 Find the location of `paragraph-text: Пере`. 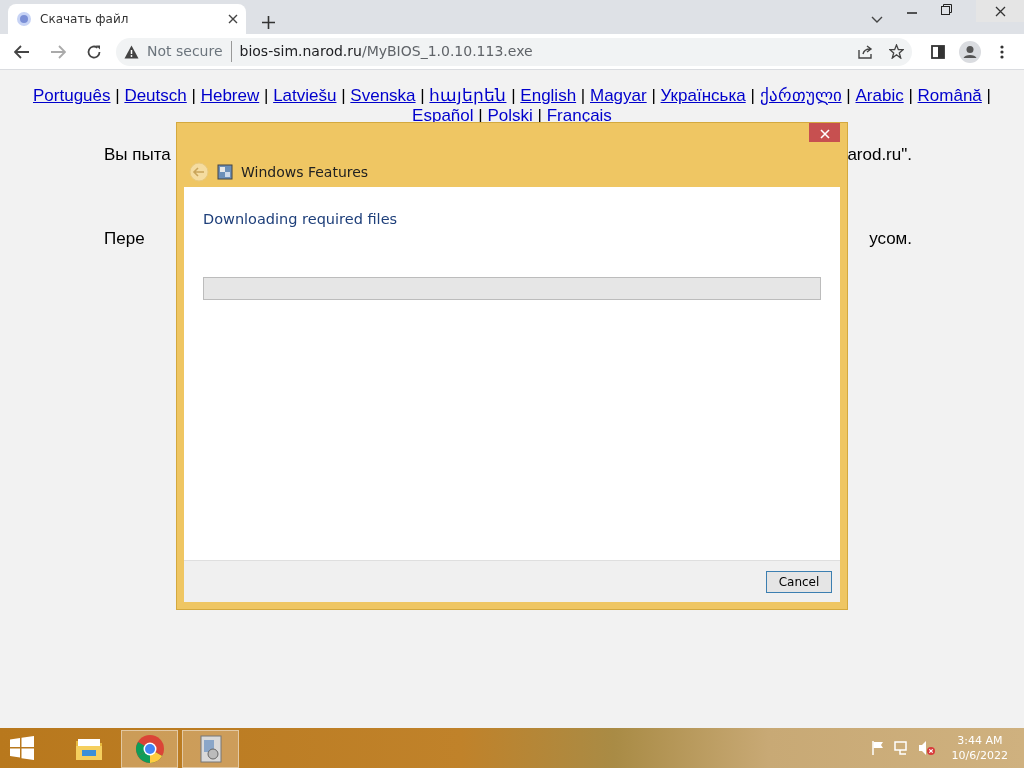

paragraph-text: Пере is located at coordinates (124, 238).